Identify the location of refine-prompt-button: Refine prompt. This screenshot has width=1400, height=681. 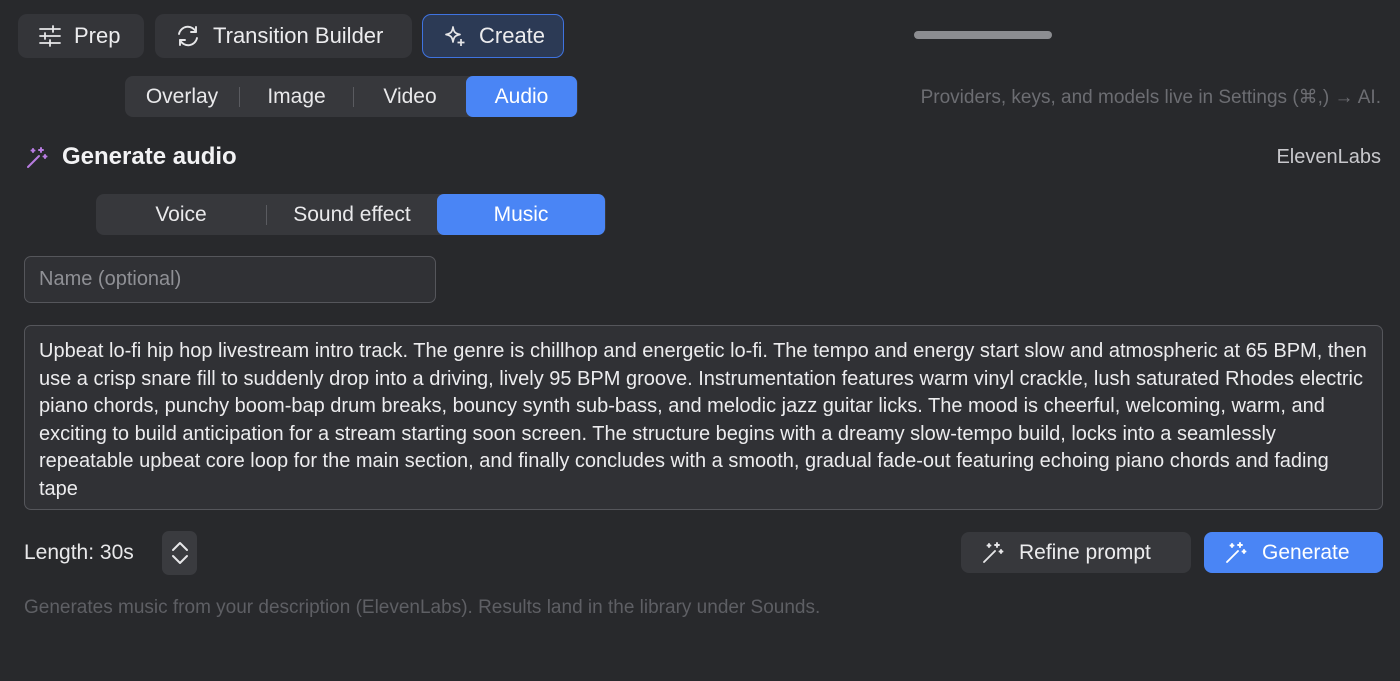
(1076, 552).